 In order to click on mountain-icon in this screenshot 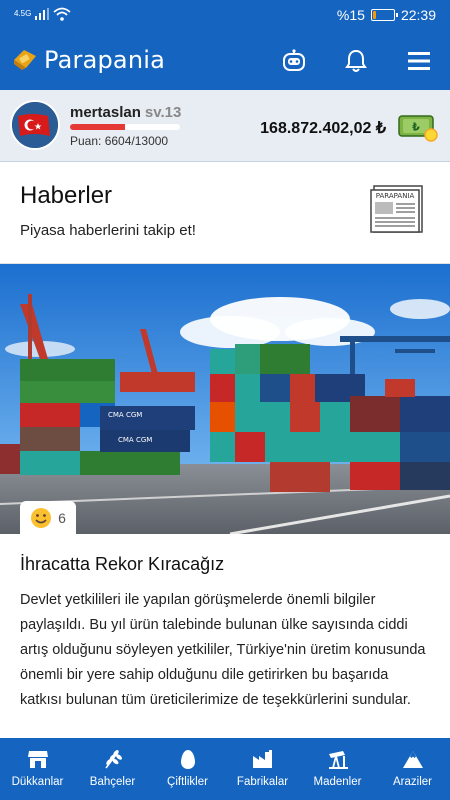, I will do `click(412, 759)`.